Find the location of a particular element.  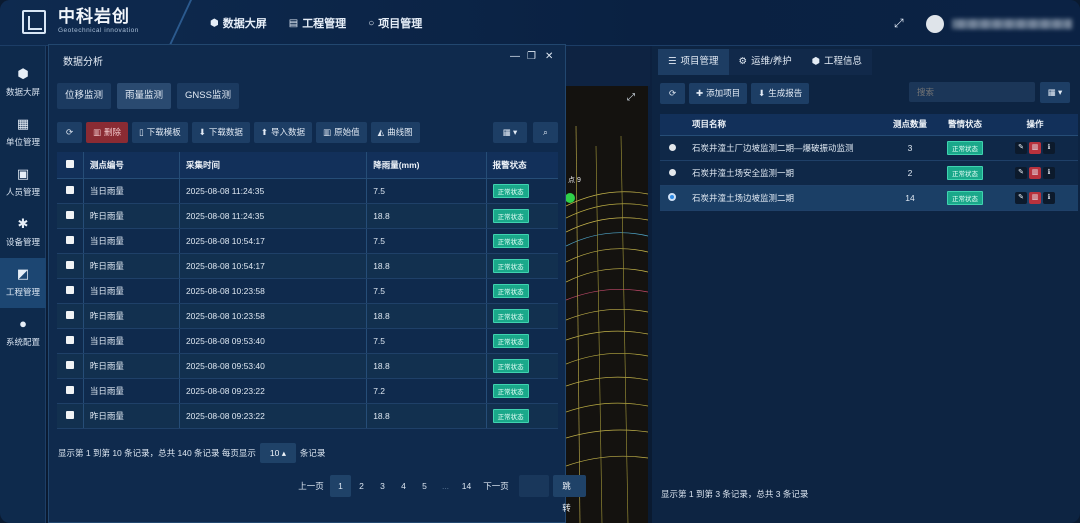

map-view: 点 9 is located at coordinates (607, 304).